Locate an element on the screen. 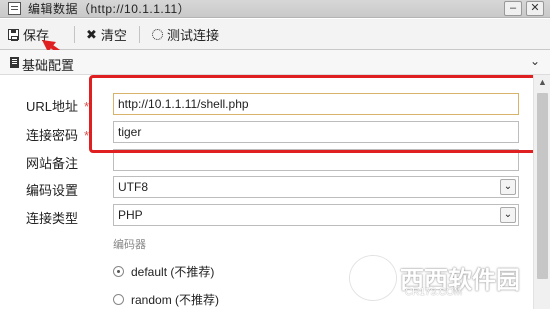  toolbar: 保存 ✖ 清空 测试连接 is located at coordinates (275, 34).